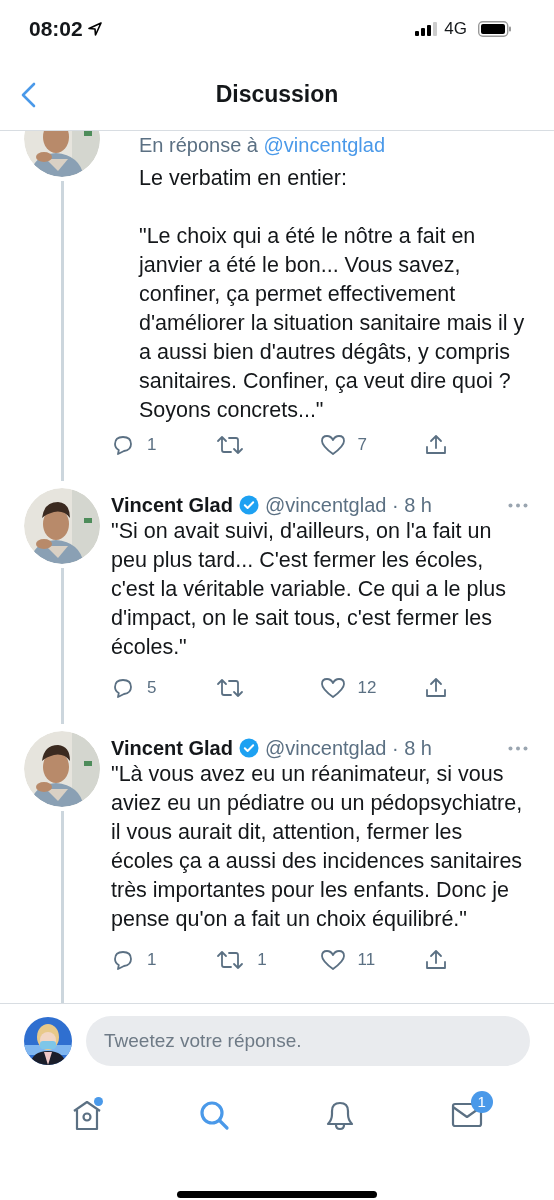  What do you see at coordinates (317, 847) in the screenshot?
I see `tweet-text: "Là vous avez eu un réanimateur, si vous aviez eu un pédiatre ou un pédopsychiatre, il vous aurait dit, attention, fermer les écoles ça a aussi des incidences sanitaires très importantes pour les enfants. Donc je pense qu'on a fait un choix équilibré."` at bounding box center [317, 847].